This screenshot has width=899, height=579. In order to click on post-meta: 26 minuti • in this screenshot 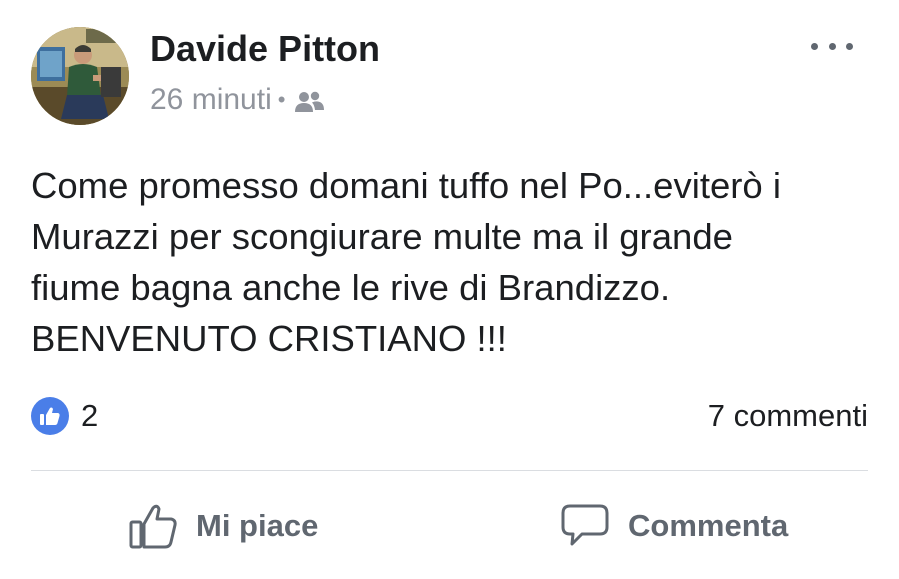, I will do `click(237, 100)`.